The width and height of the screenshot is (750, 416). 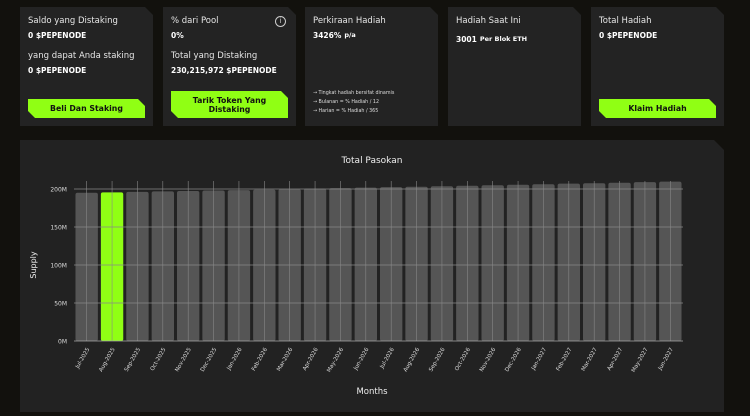 I want to click on pool-share-label: % dari Pool, so click(x=195, y=21).